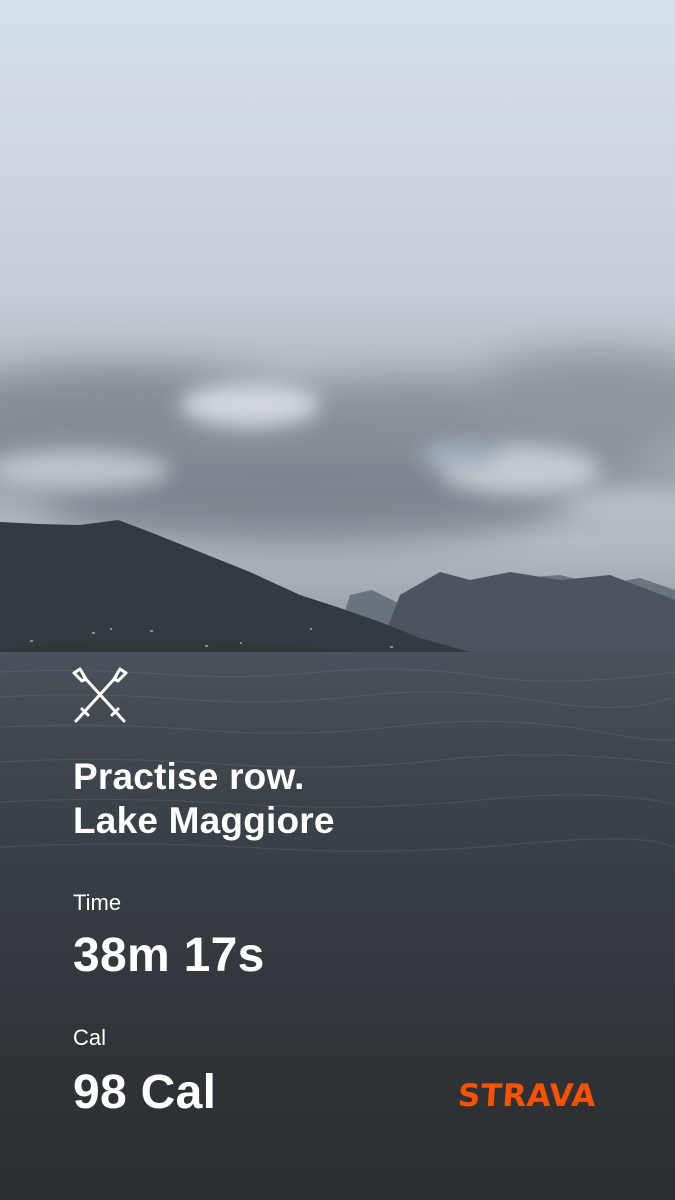 Image resolution: width=675 pixels, height=1200 pixels. Describe the element at coordinates (204, 820) in the screenshot. I see `activity-title-line2: Lake Maggiore` at that location.